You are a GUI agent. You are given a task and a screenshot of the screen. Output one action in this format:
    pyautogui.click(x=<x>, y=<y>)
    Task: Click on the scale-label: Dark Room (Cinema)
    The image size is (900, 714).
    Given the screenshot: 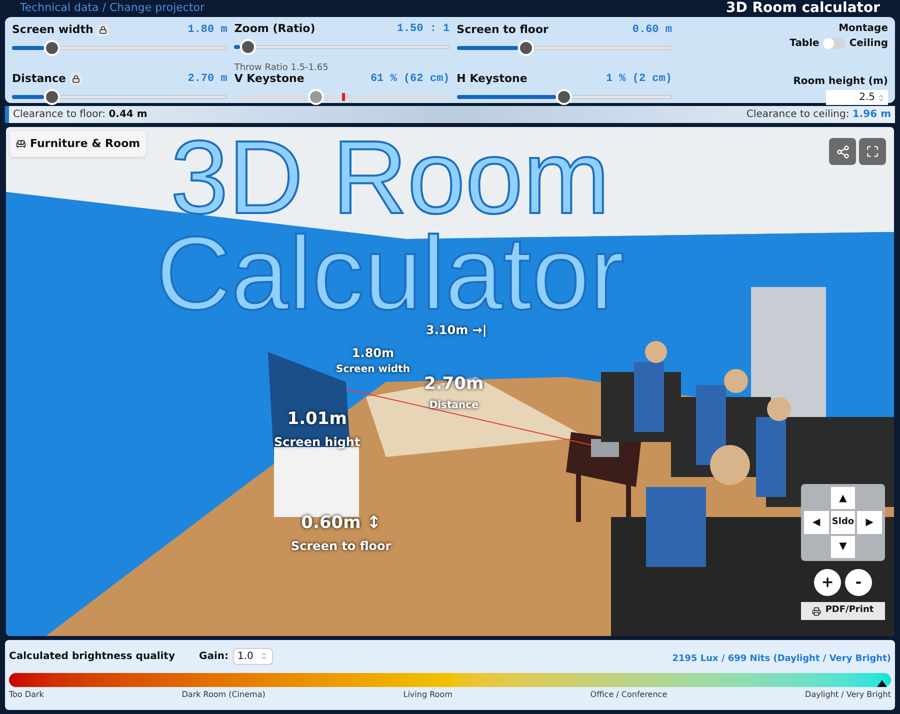 What is the action you would take?
    pyautogui.click(x=224, y=695)
    